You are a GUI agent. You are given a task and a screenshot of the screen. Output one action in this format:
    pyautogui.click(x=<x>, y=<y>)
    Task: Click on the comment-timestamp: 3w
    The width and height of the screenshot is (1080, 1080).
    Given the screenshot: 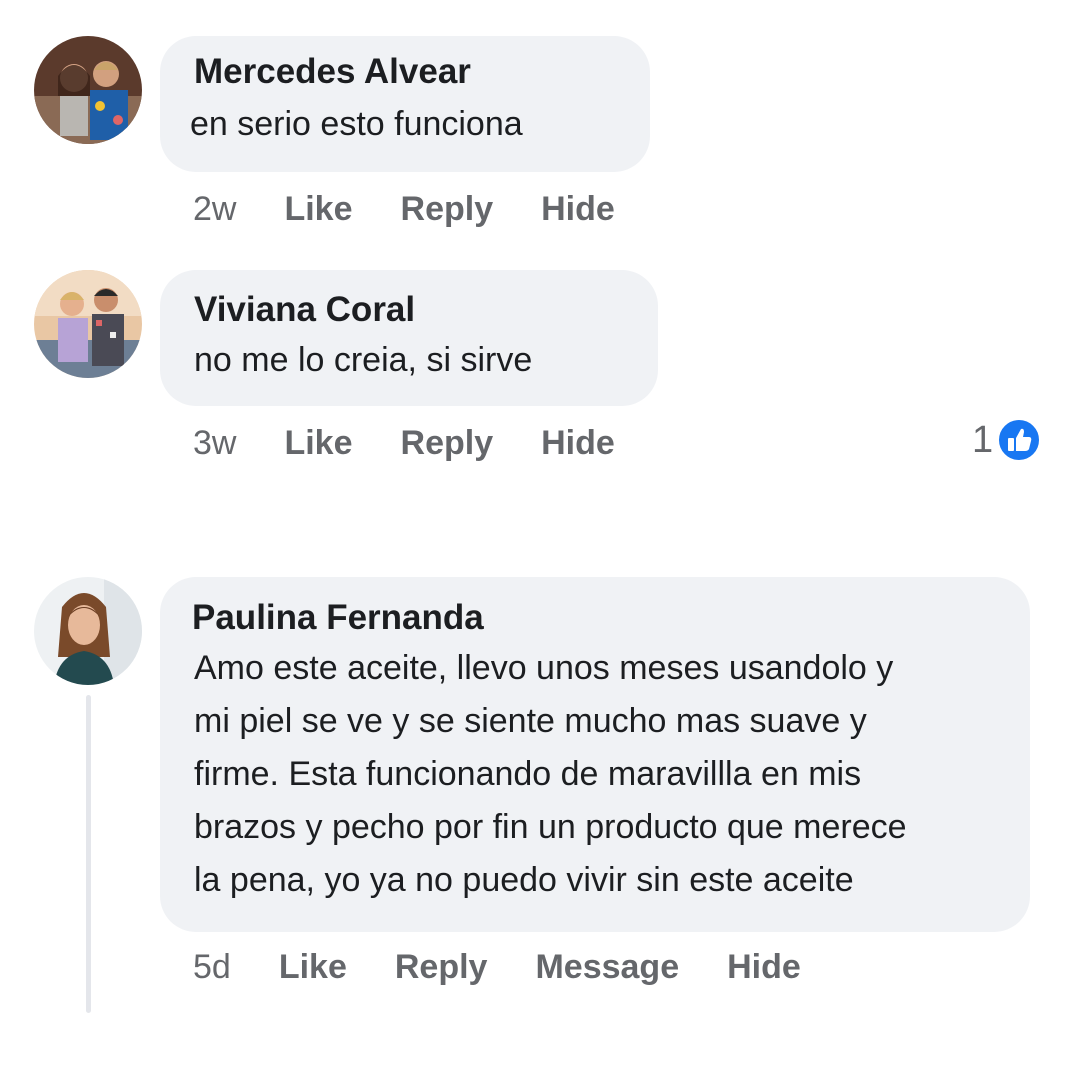 What is the action you would take?
    pyautogui.click(x=214, y=443)
    